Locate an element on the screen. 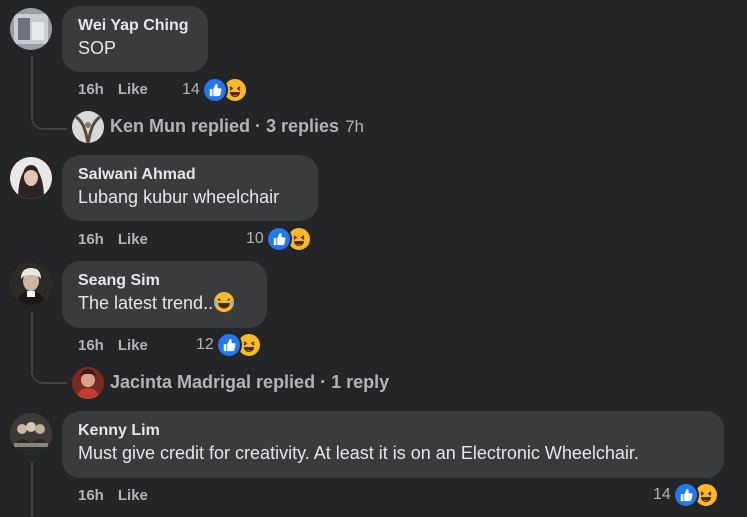 This screenshot has width=747, height=517. reaction-count: 12 is located at coordinates (205, 344).